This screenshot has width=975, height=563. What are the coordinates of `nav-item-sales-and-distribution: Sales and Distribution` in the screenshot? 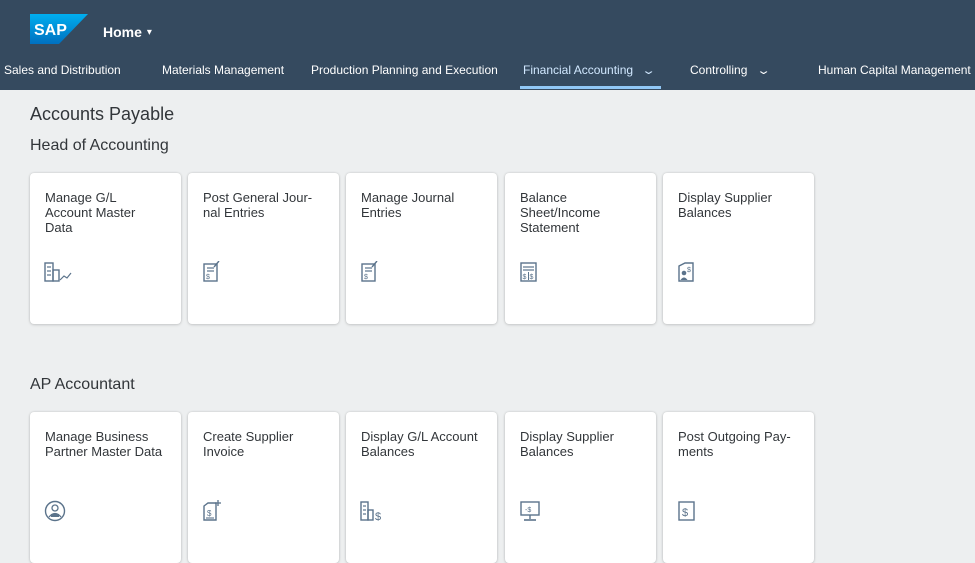 It's located at (62, 70).